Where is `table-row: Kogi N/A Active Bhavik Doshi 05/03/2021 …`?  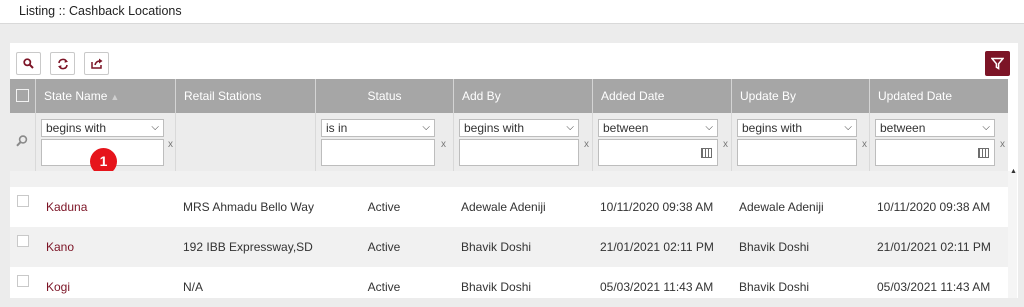
table-row: Kogi N/A Active Bhavik Doshi 05/03/2021 … is located at coordinates (509, 282).